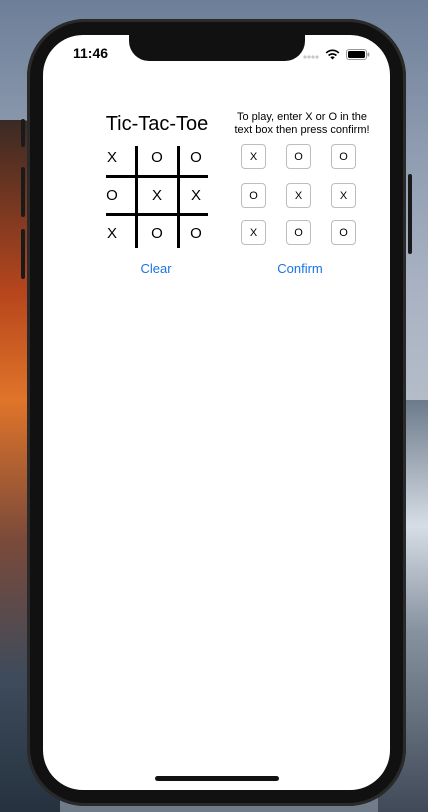 This screenshot has height=812, width=428. Describe the element at coordinates (332, 56) in the screenshot. I see `wifi-icon` at that location.